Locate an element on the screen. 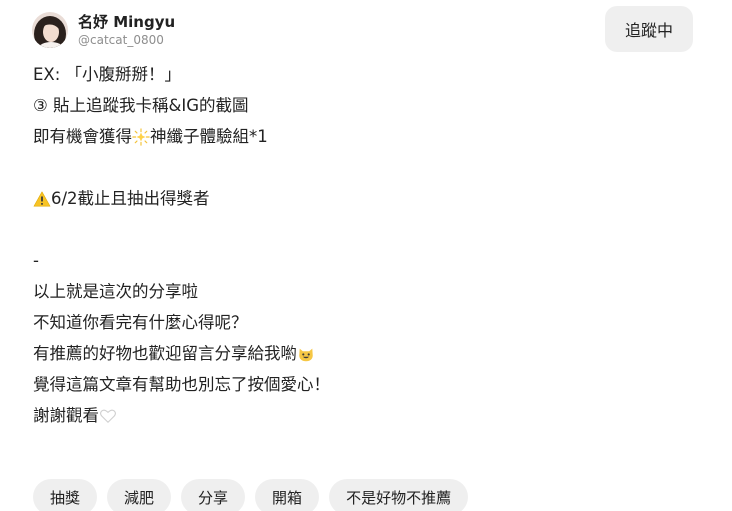 This screenshot has height=511, width=732. post-line: 謝謝觀看 is located at coordinates (358, 415).